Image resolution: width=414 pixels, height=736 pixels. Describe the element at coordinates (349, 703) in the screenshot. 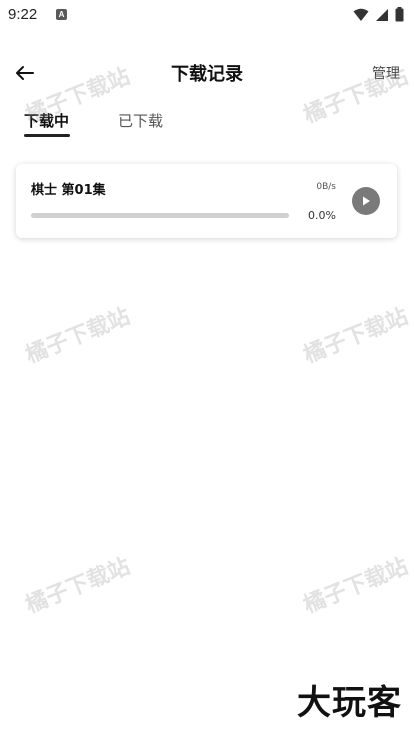

I see `brand-logo: 大玩客` at that location.